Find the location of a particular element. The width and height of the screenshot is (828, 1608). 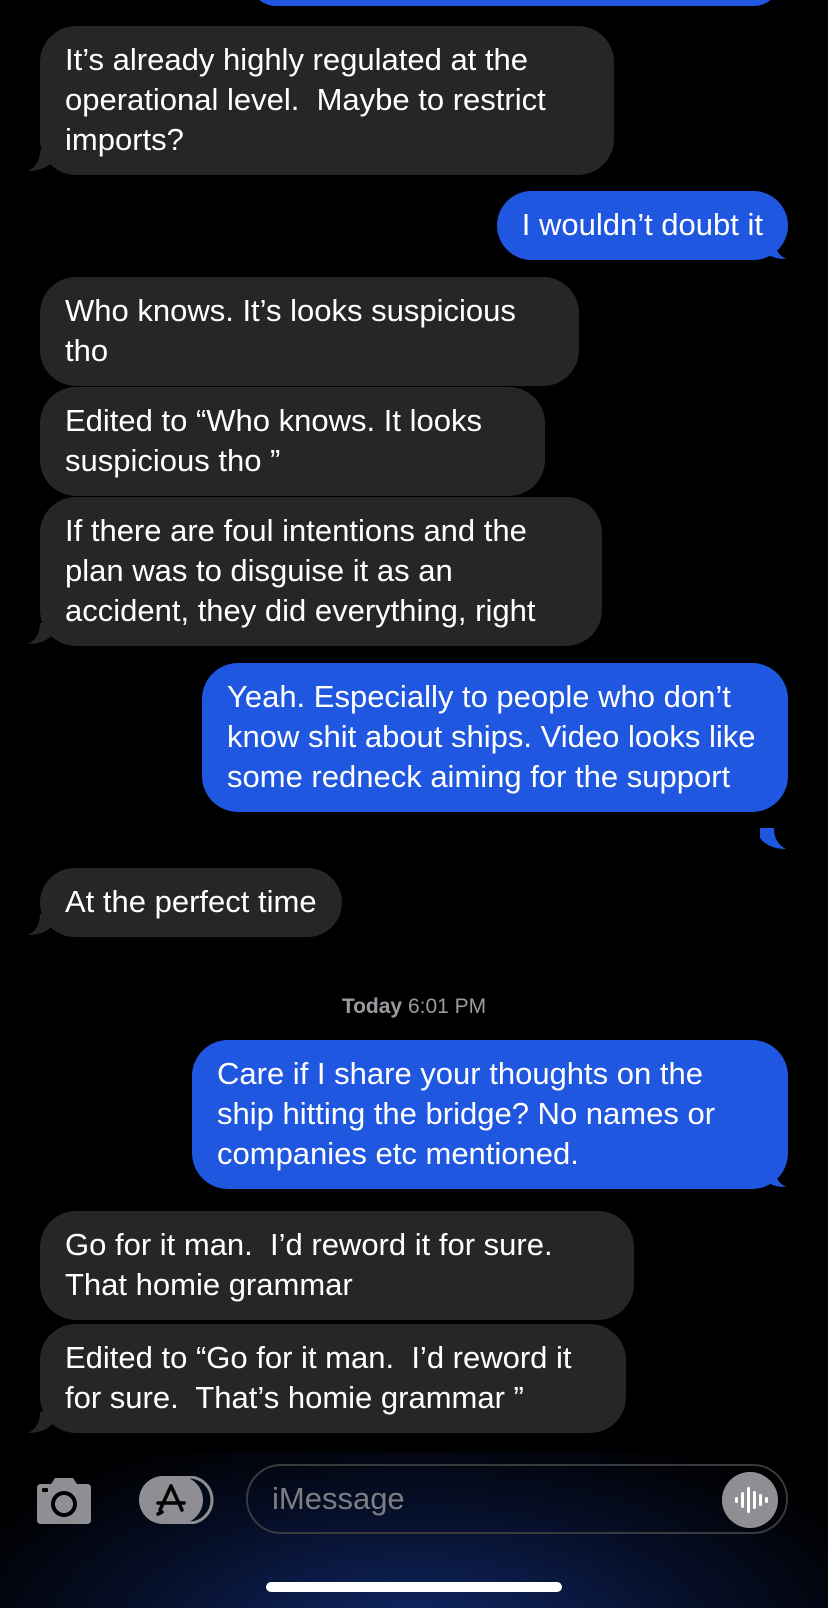

timestamp-time: 6:01 PM is located at coordinates (447, 1006).